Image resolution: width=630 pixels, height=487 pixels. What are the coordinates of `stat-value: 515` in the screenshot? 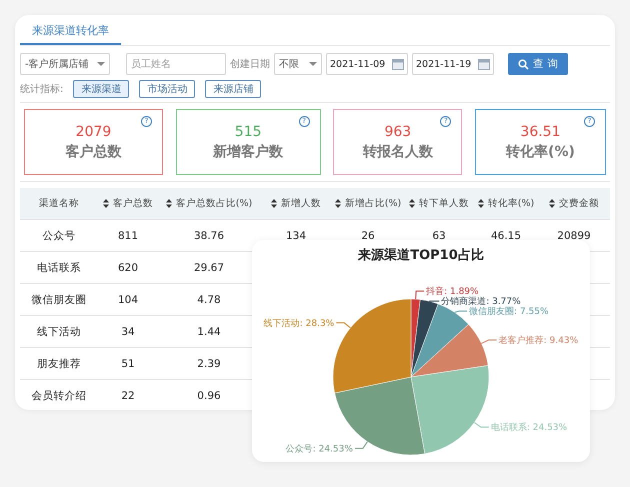 It's located at (248, 132).